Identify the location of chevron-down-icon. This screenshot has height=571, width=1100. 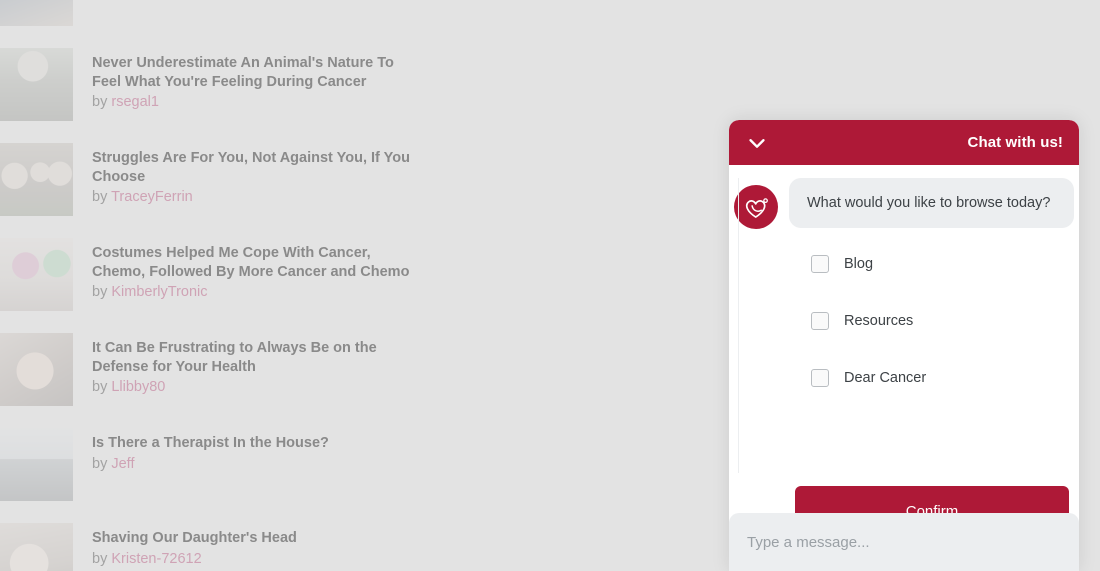
(757, 143).